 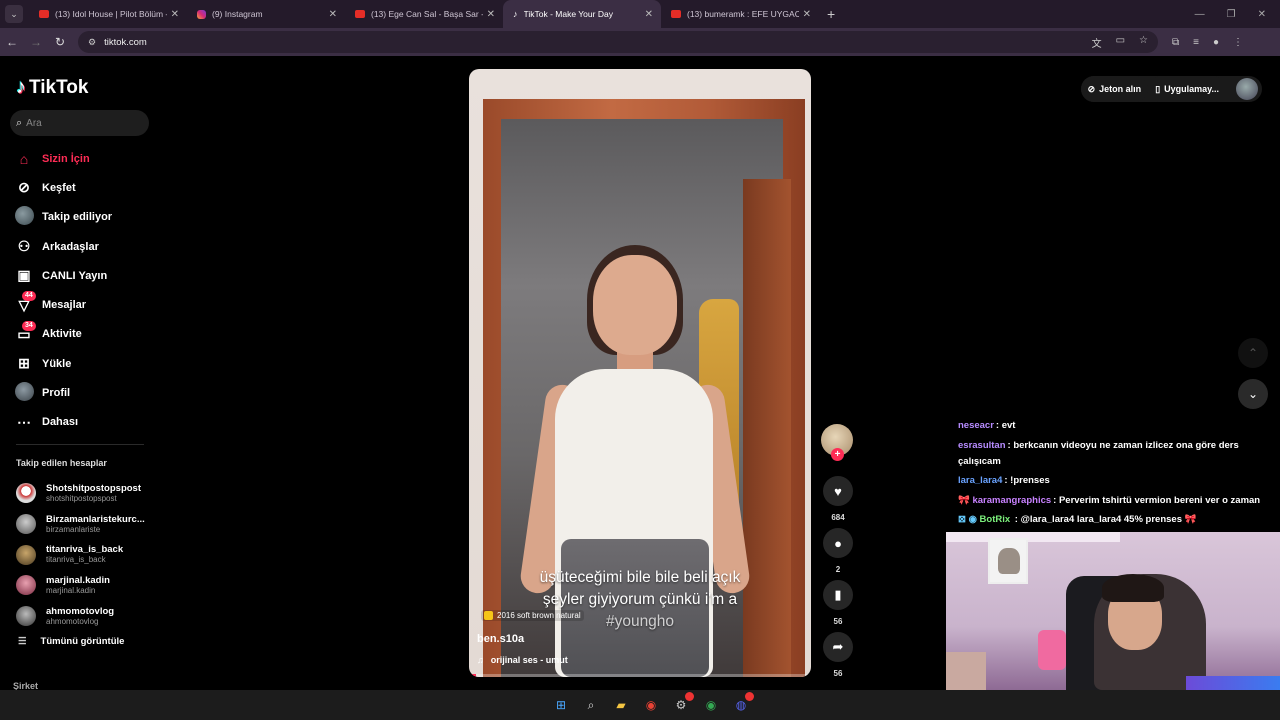 What do you see at coordinates (711, 705) in the screenshot?
I see `chrome-profile-icon: ◉` at bounding box center [711, 705].